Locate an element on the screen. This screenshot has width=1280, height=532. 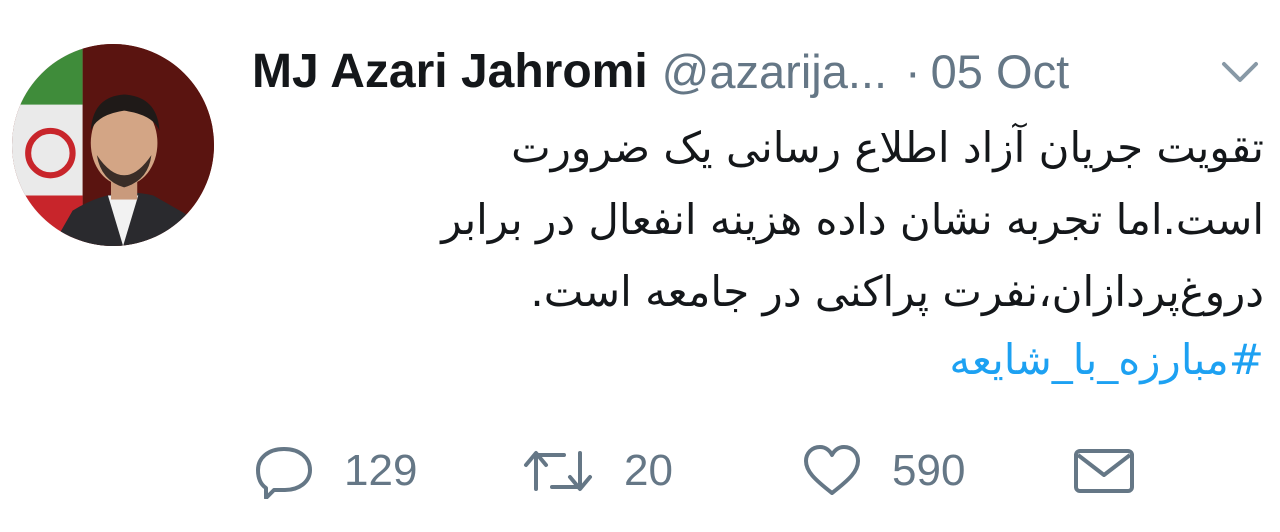
reply-icon is located at coordinates (284, 473).